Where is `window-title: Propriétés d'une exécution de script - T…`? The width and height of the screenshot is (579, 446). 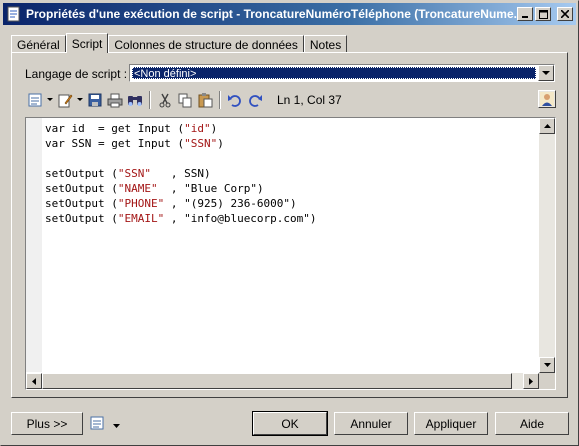
window-title: Propriétés d'une exécution de script - T… is located at coordinates (271, 14).